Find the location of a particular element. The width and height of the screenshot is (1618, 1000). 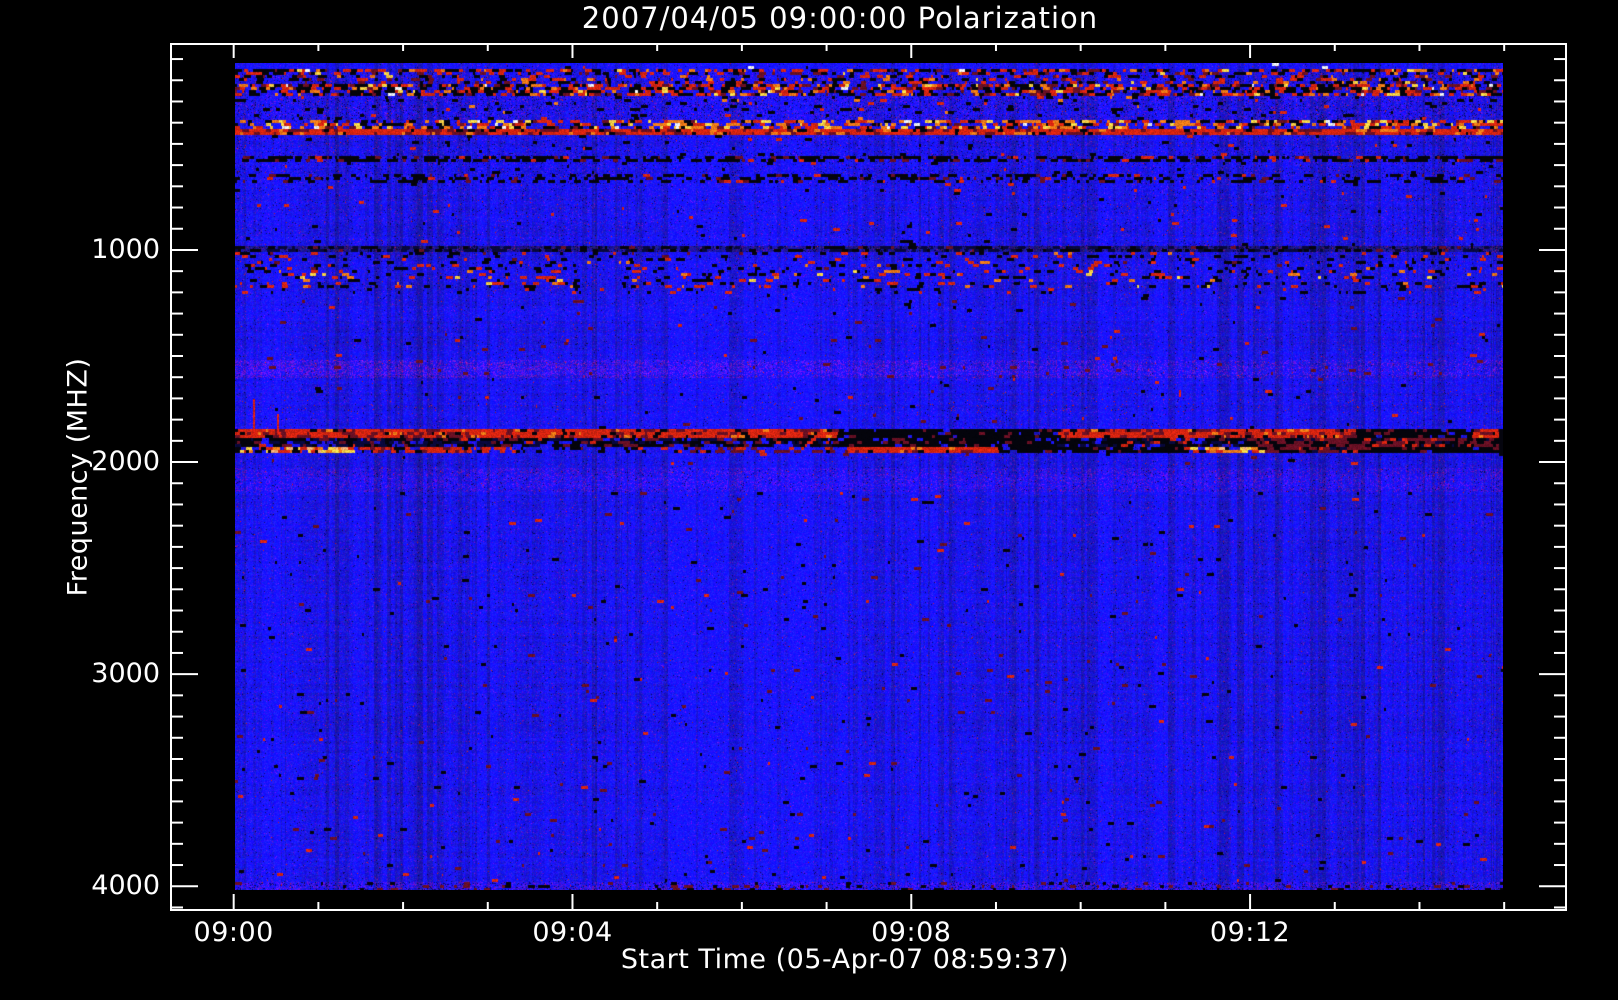

y-tick-label: 4000 is located at coordinates (125, 886).